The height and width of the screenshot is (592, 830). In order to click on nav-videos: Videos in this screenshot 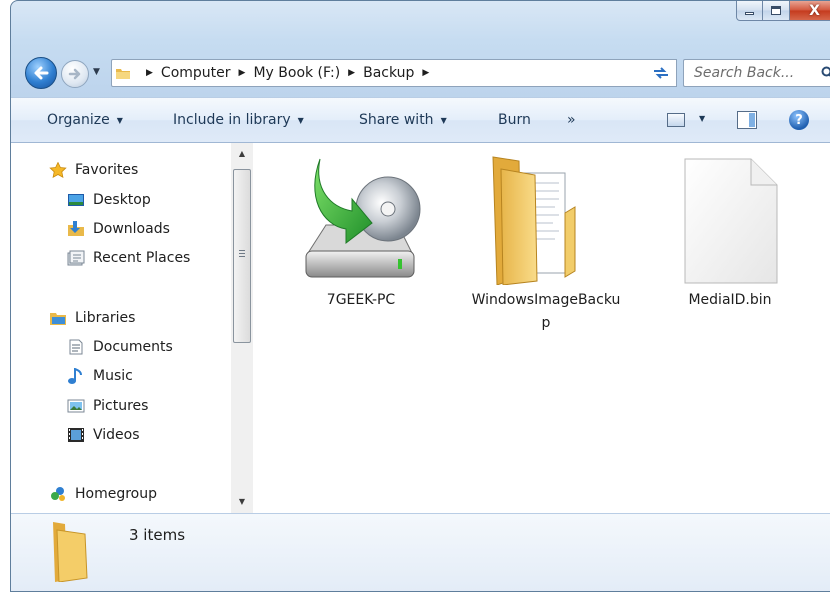, I will do `click(103, 435)`.